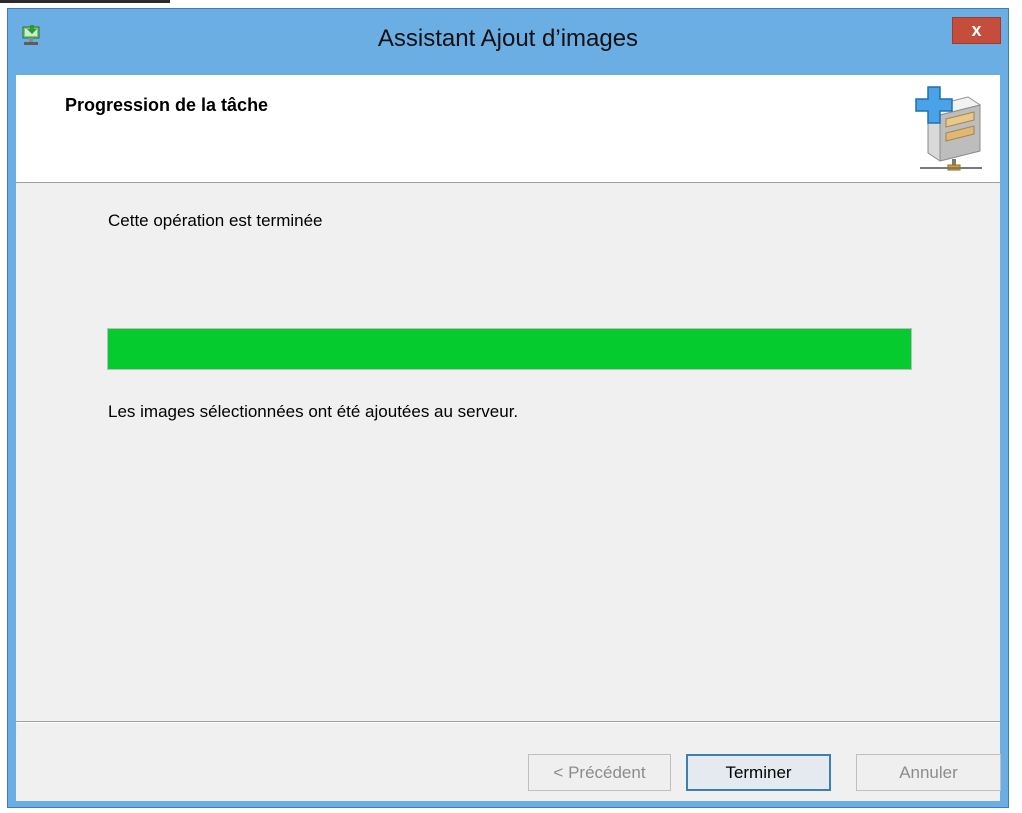 This screenshot has width=1022, height=813. Describe the element at coordinates (928, 772) in the screenshot. I see `cancel-button: Annuler` at that location.